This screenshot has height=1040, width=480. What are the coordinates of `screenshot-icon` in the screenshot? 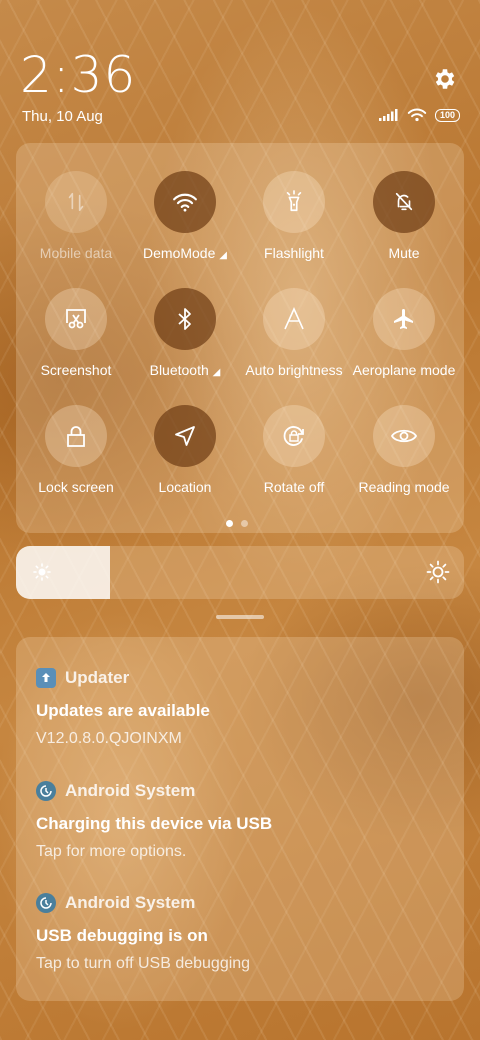 It's located at (76, 319).